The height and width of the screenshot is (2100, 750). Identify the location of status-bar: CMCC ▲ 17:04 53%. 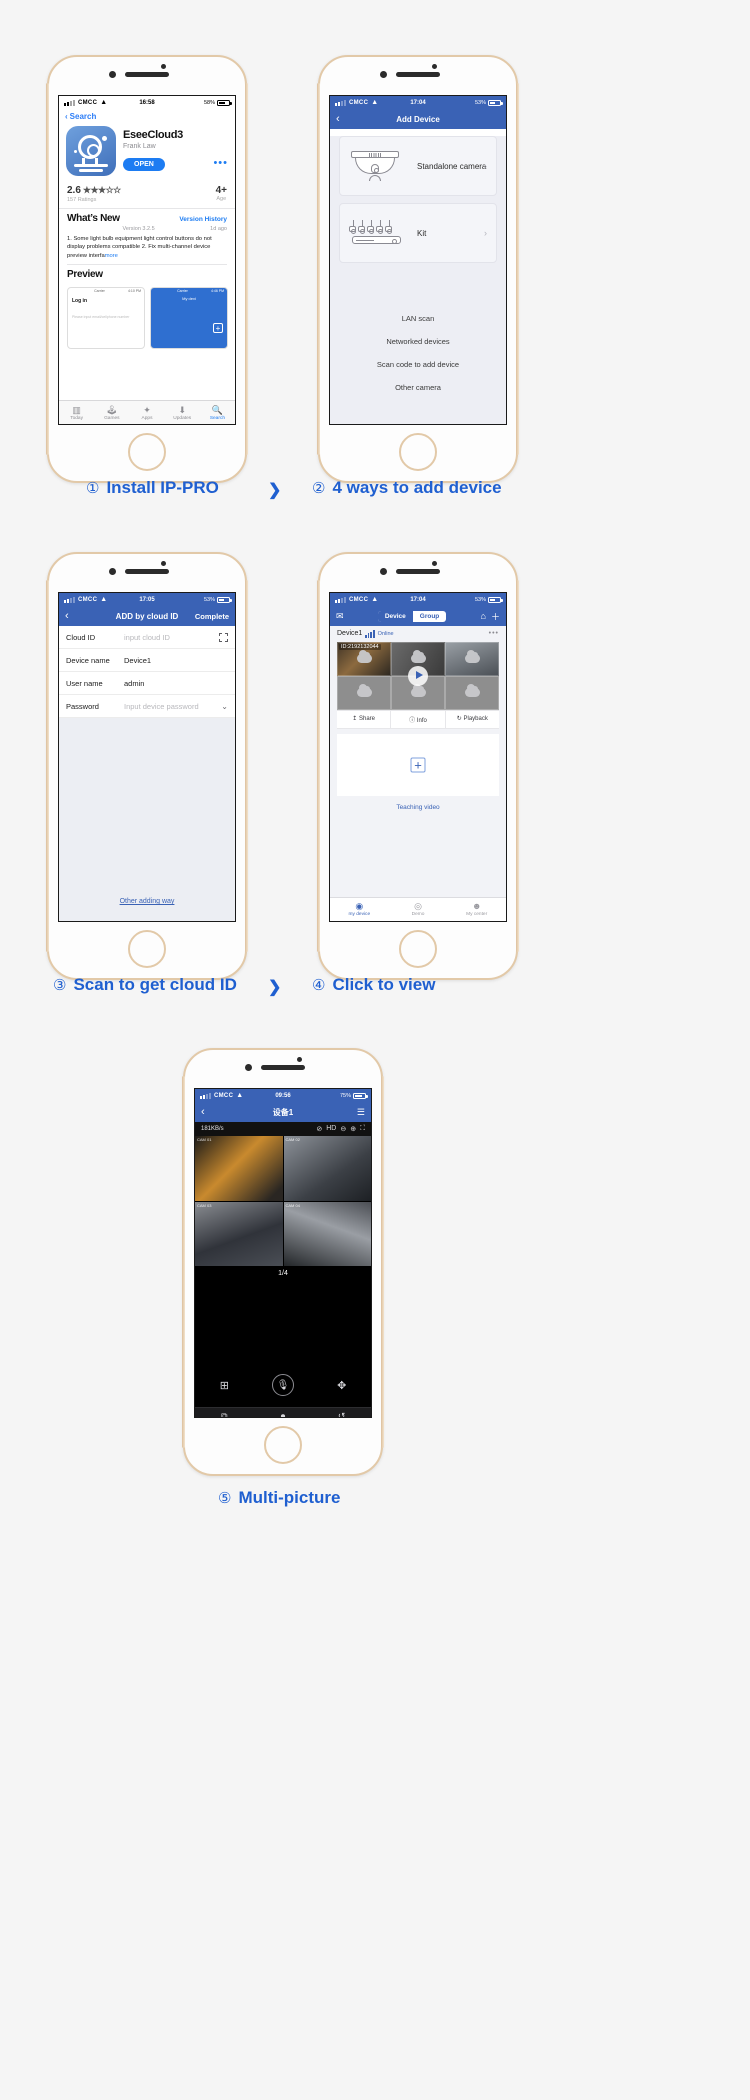
(418, 599).